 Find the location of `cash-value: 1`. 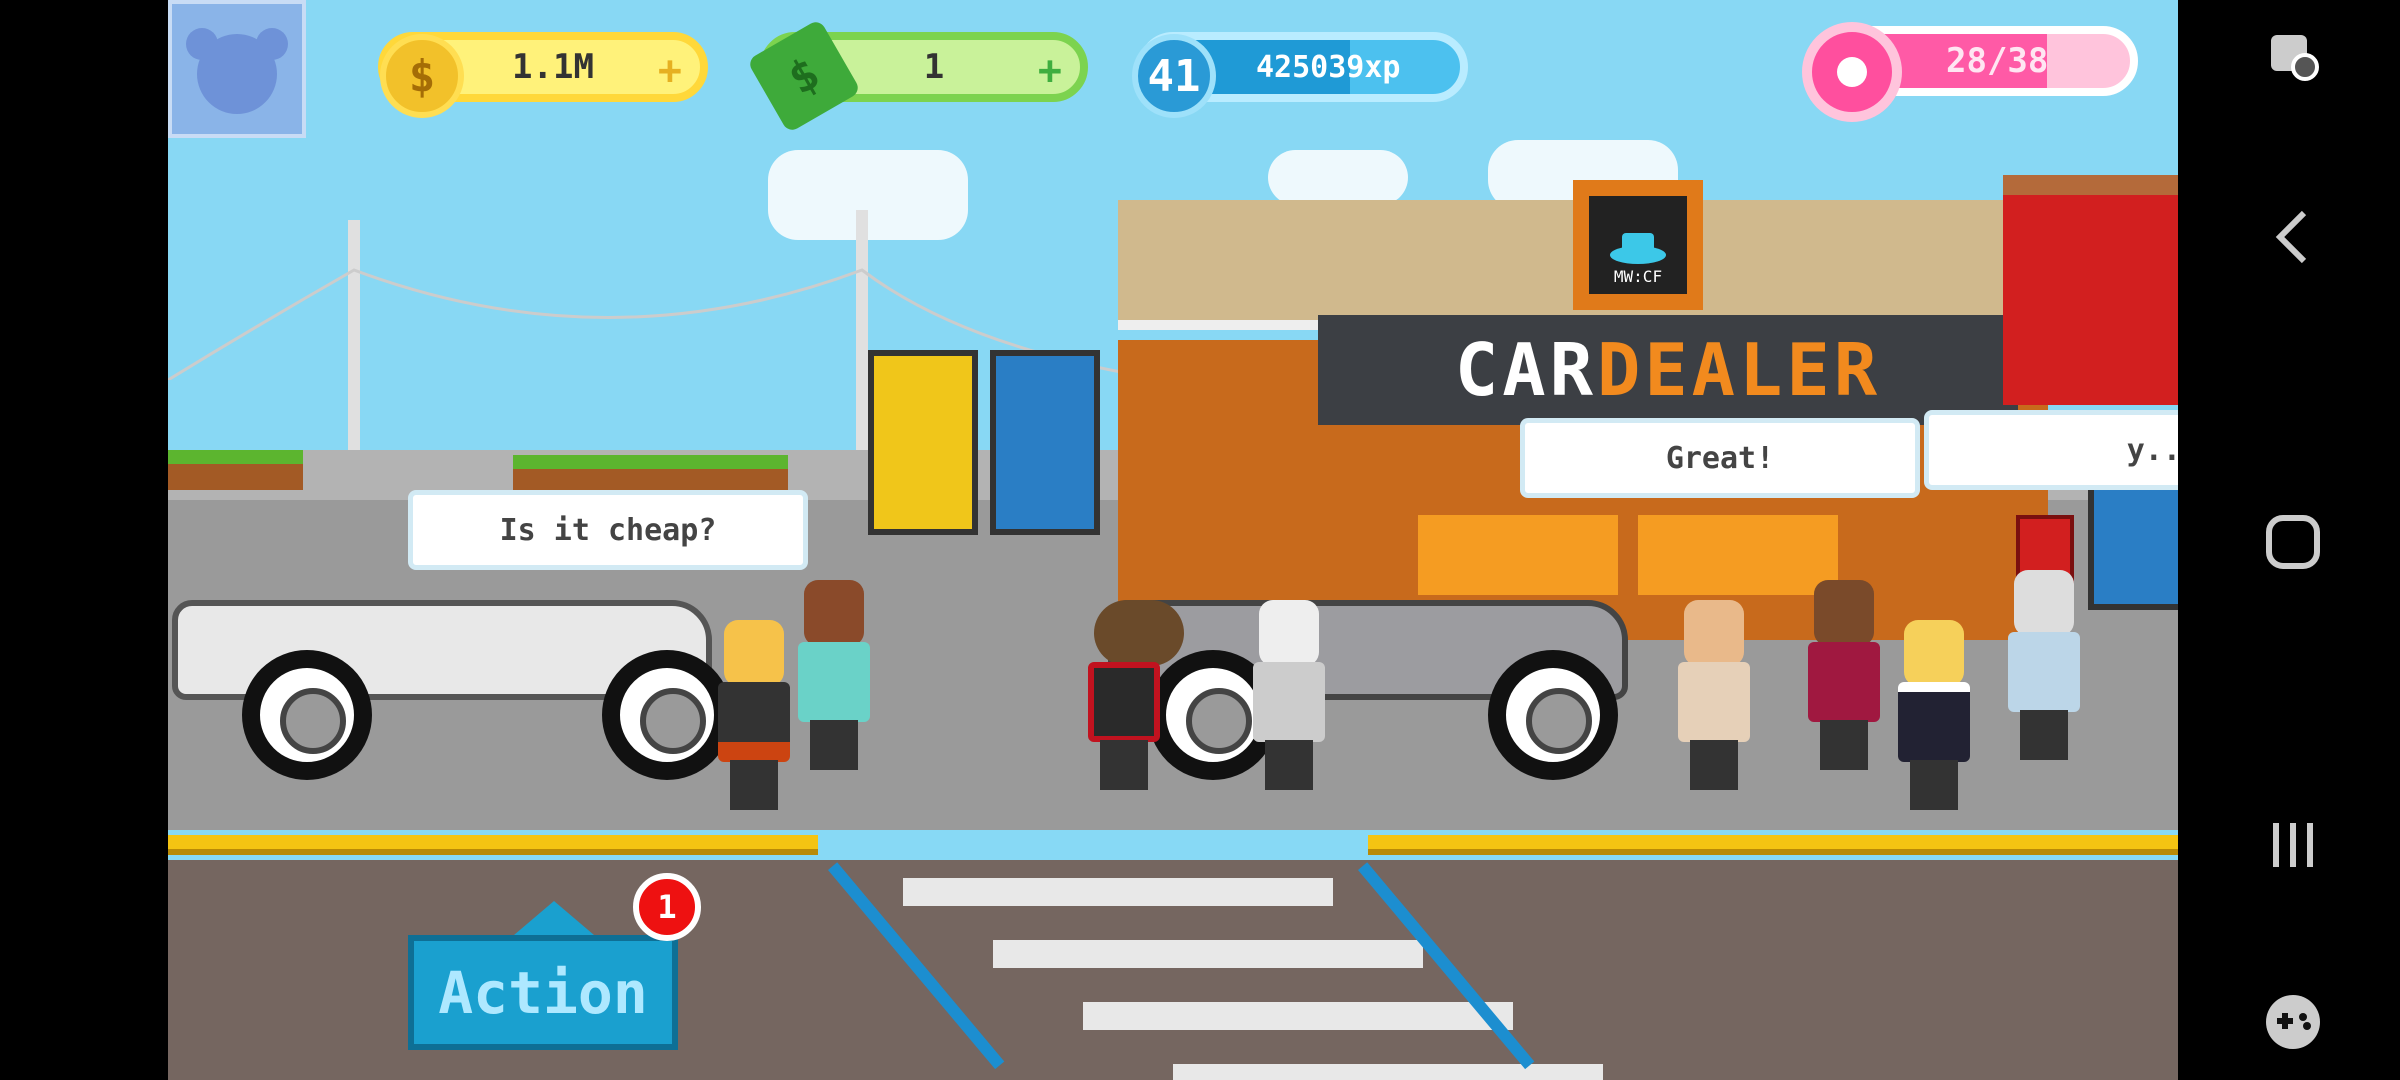

cash-value: 1 is located at coordinates (934, 67).